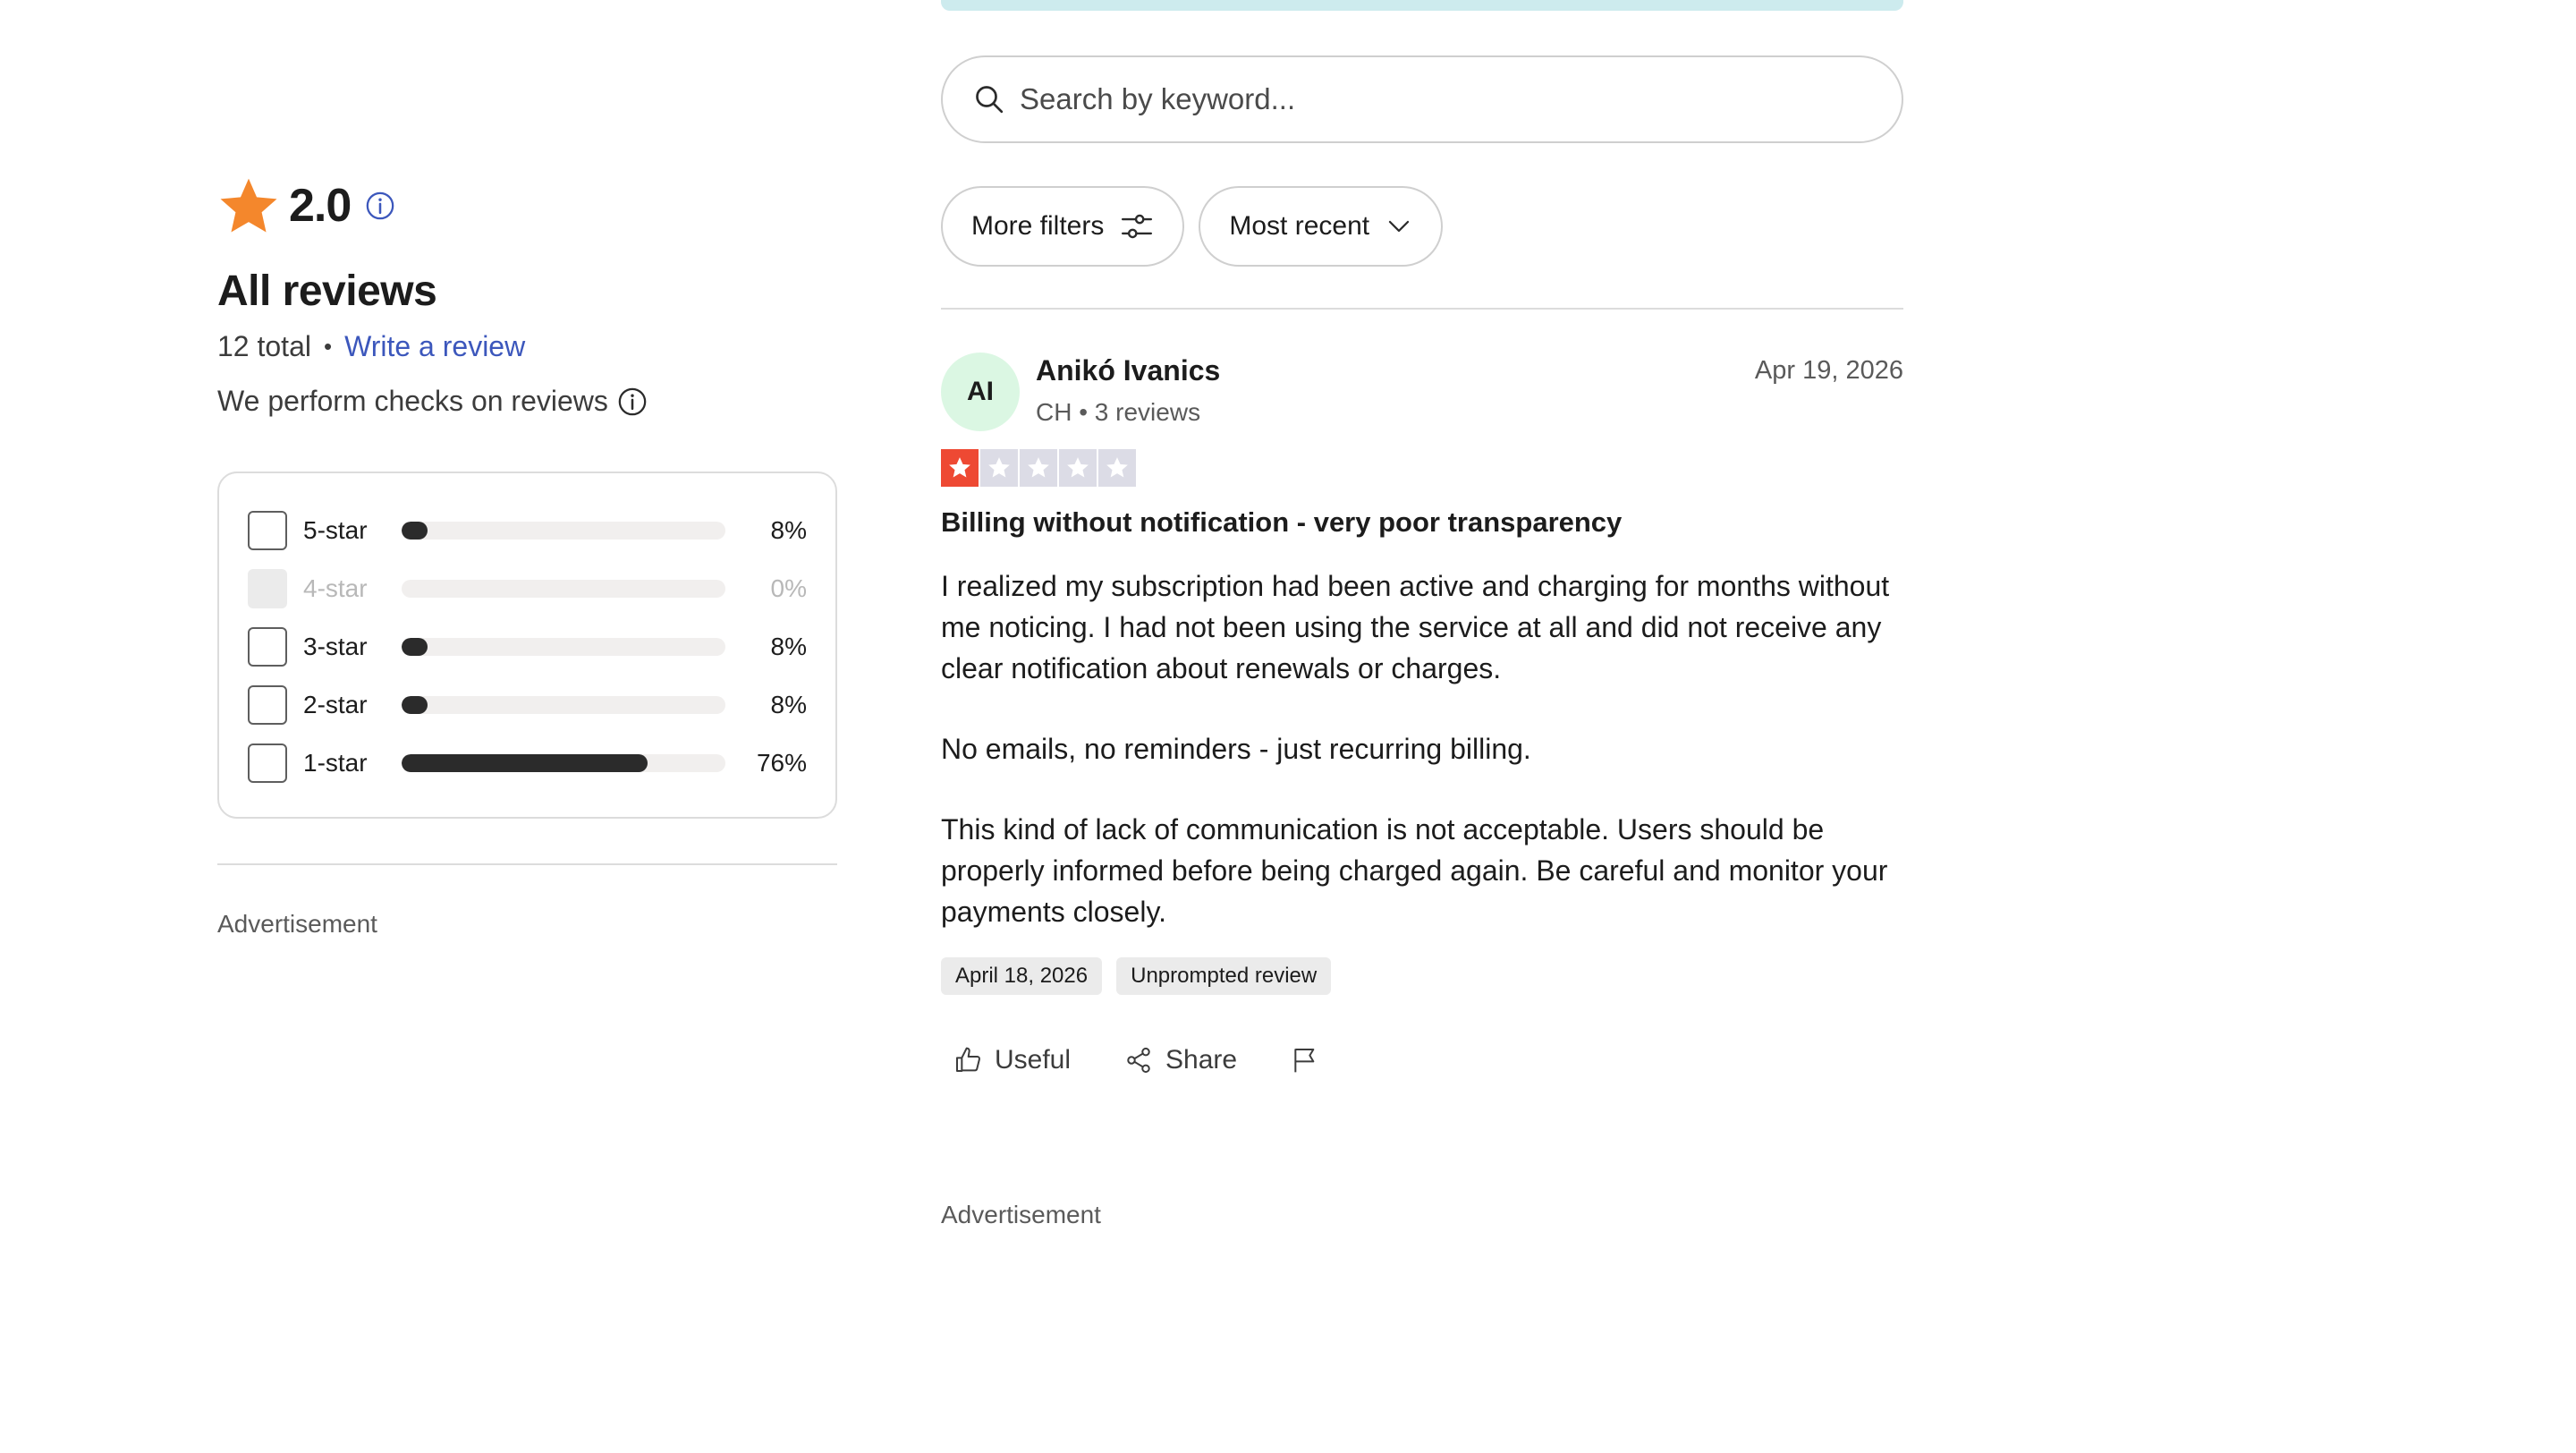  Describe the element at coordinates (327, 291) in the screenshot. I see `page-title: All reviews` at that location.